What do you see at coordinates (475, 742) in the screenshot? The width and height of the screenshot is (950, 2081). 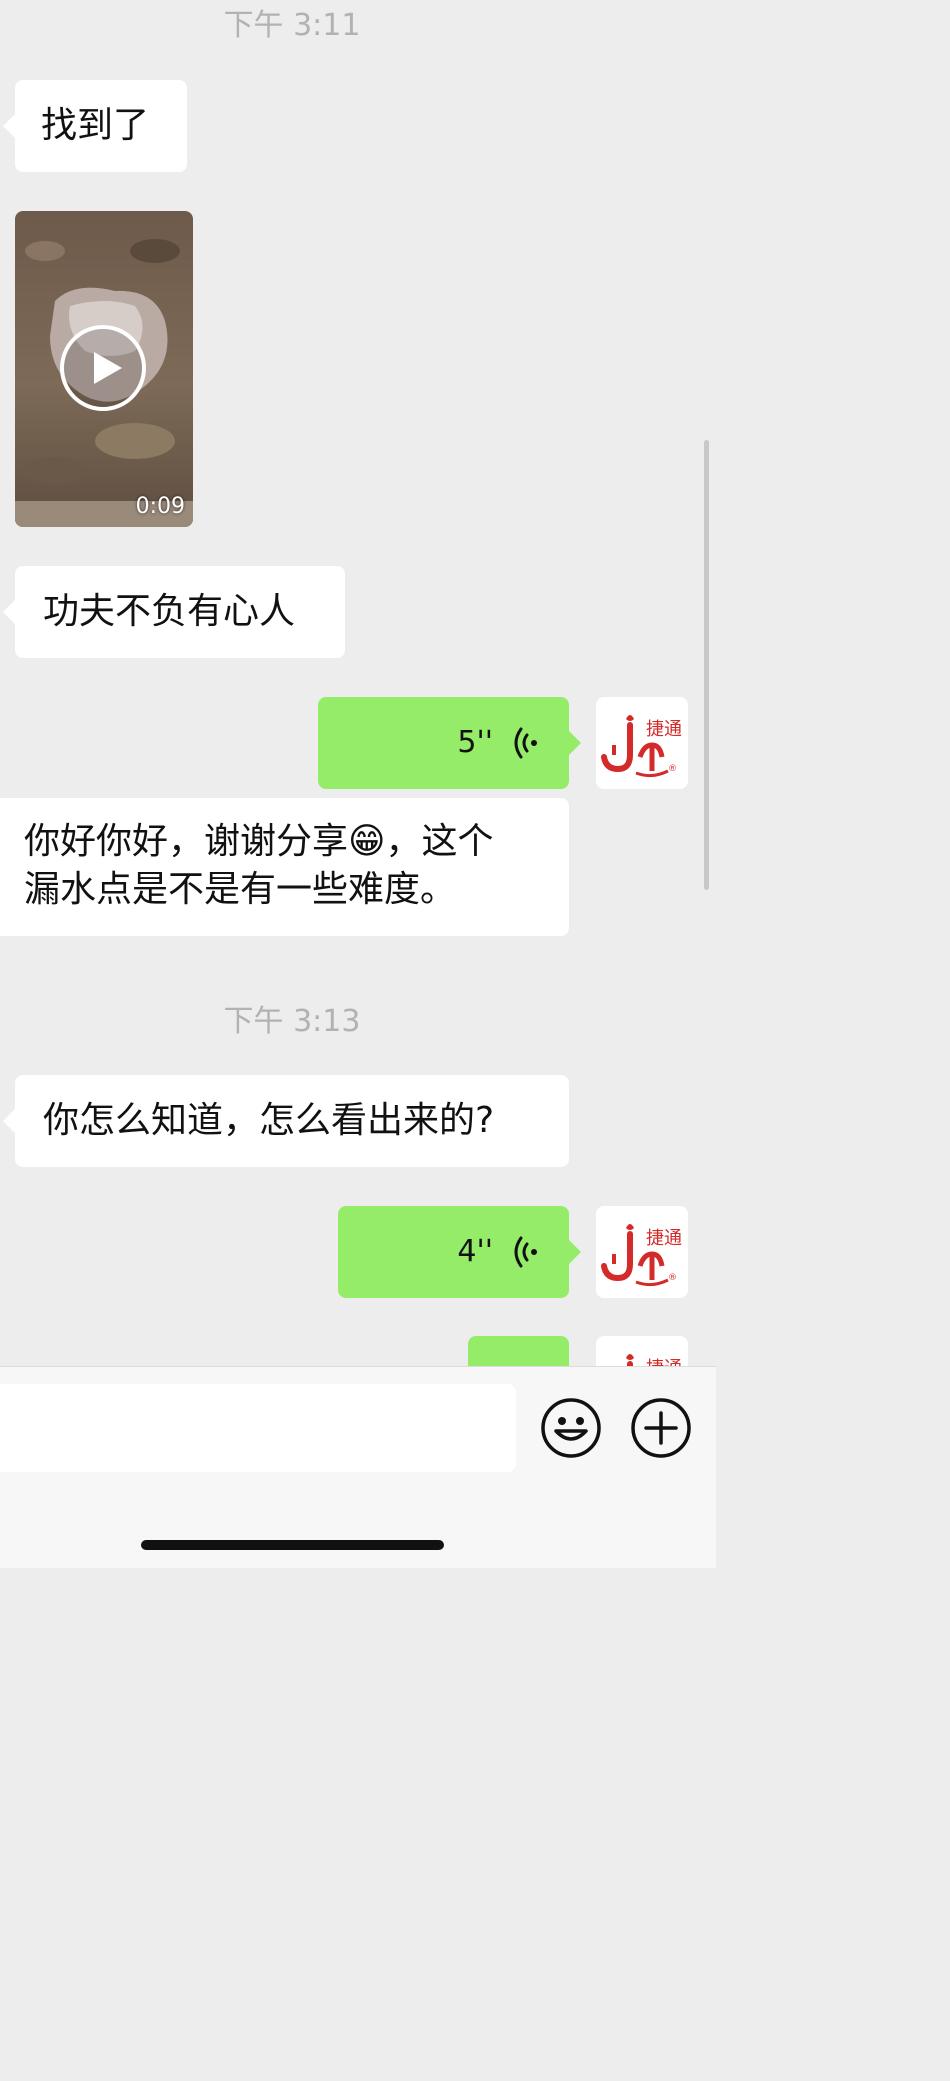 I see `voice-duration: 5''` at bounding box center [475, 742].